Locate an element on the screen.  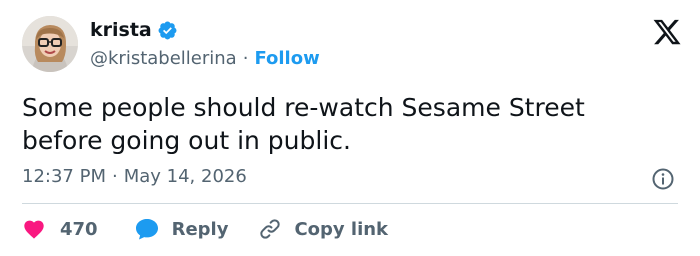
tweet-actions: 470 Reply Copy link is located at coordinates (205, 229).